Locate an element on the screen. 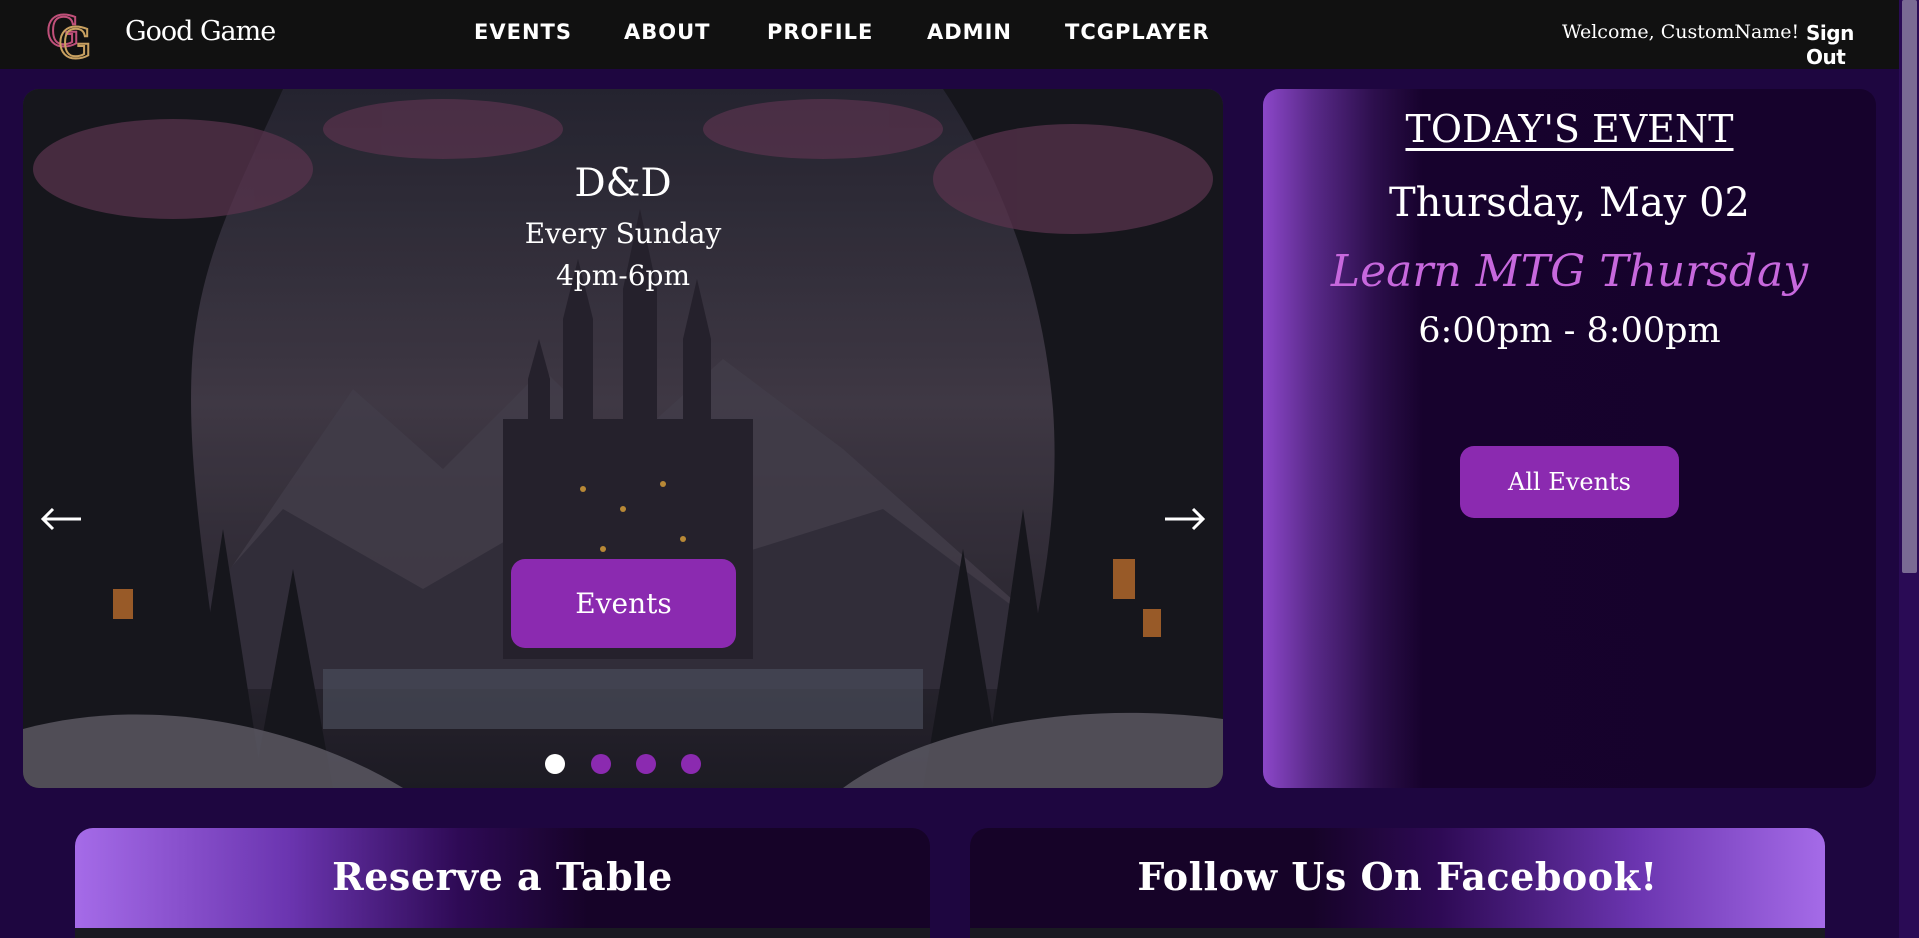 The width and height of the screenshot is (1919, 938). facebook-card: Follow Us On Facebook! is located at coordinates (1397, 883).